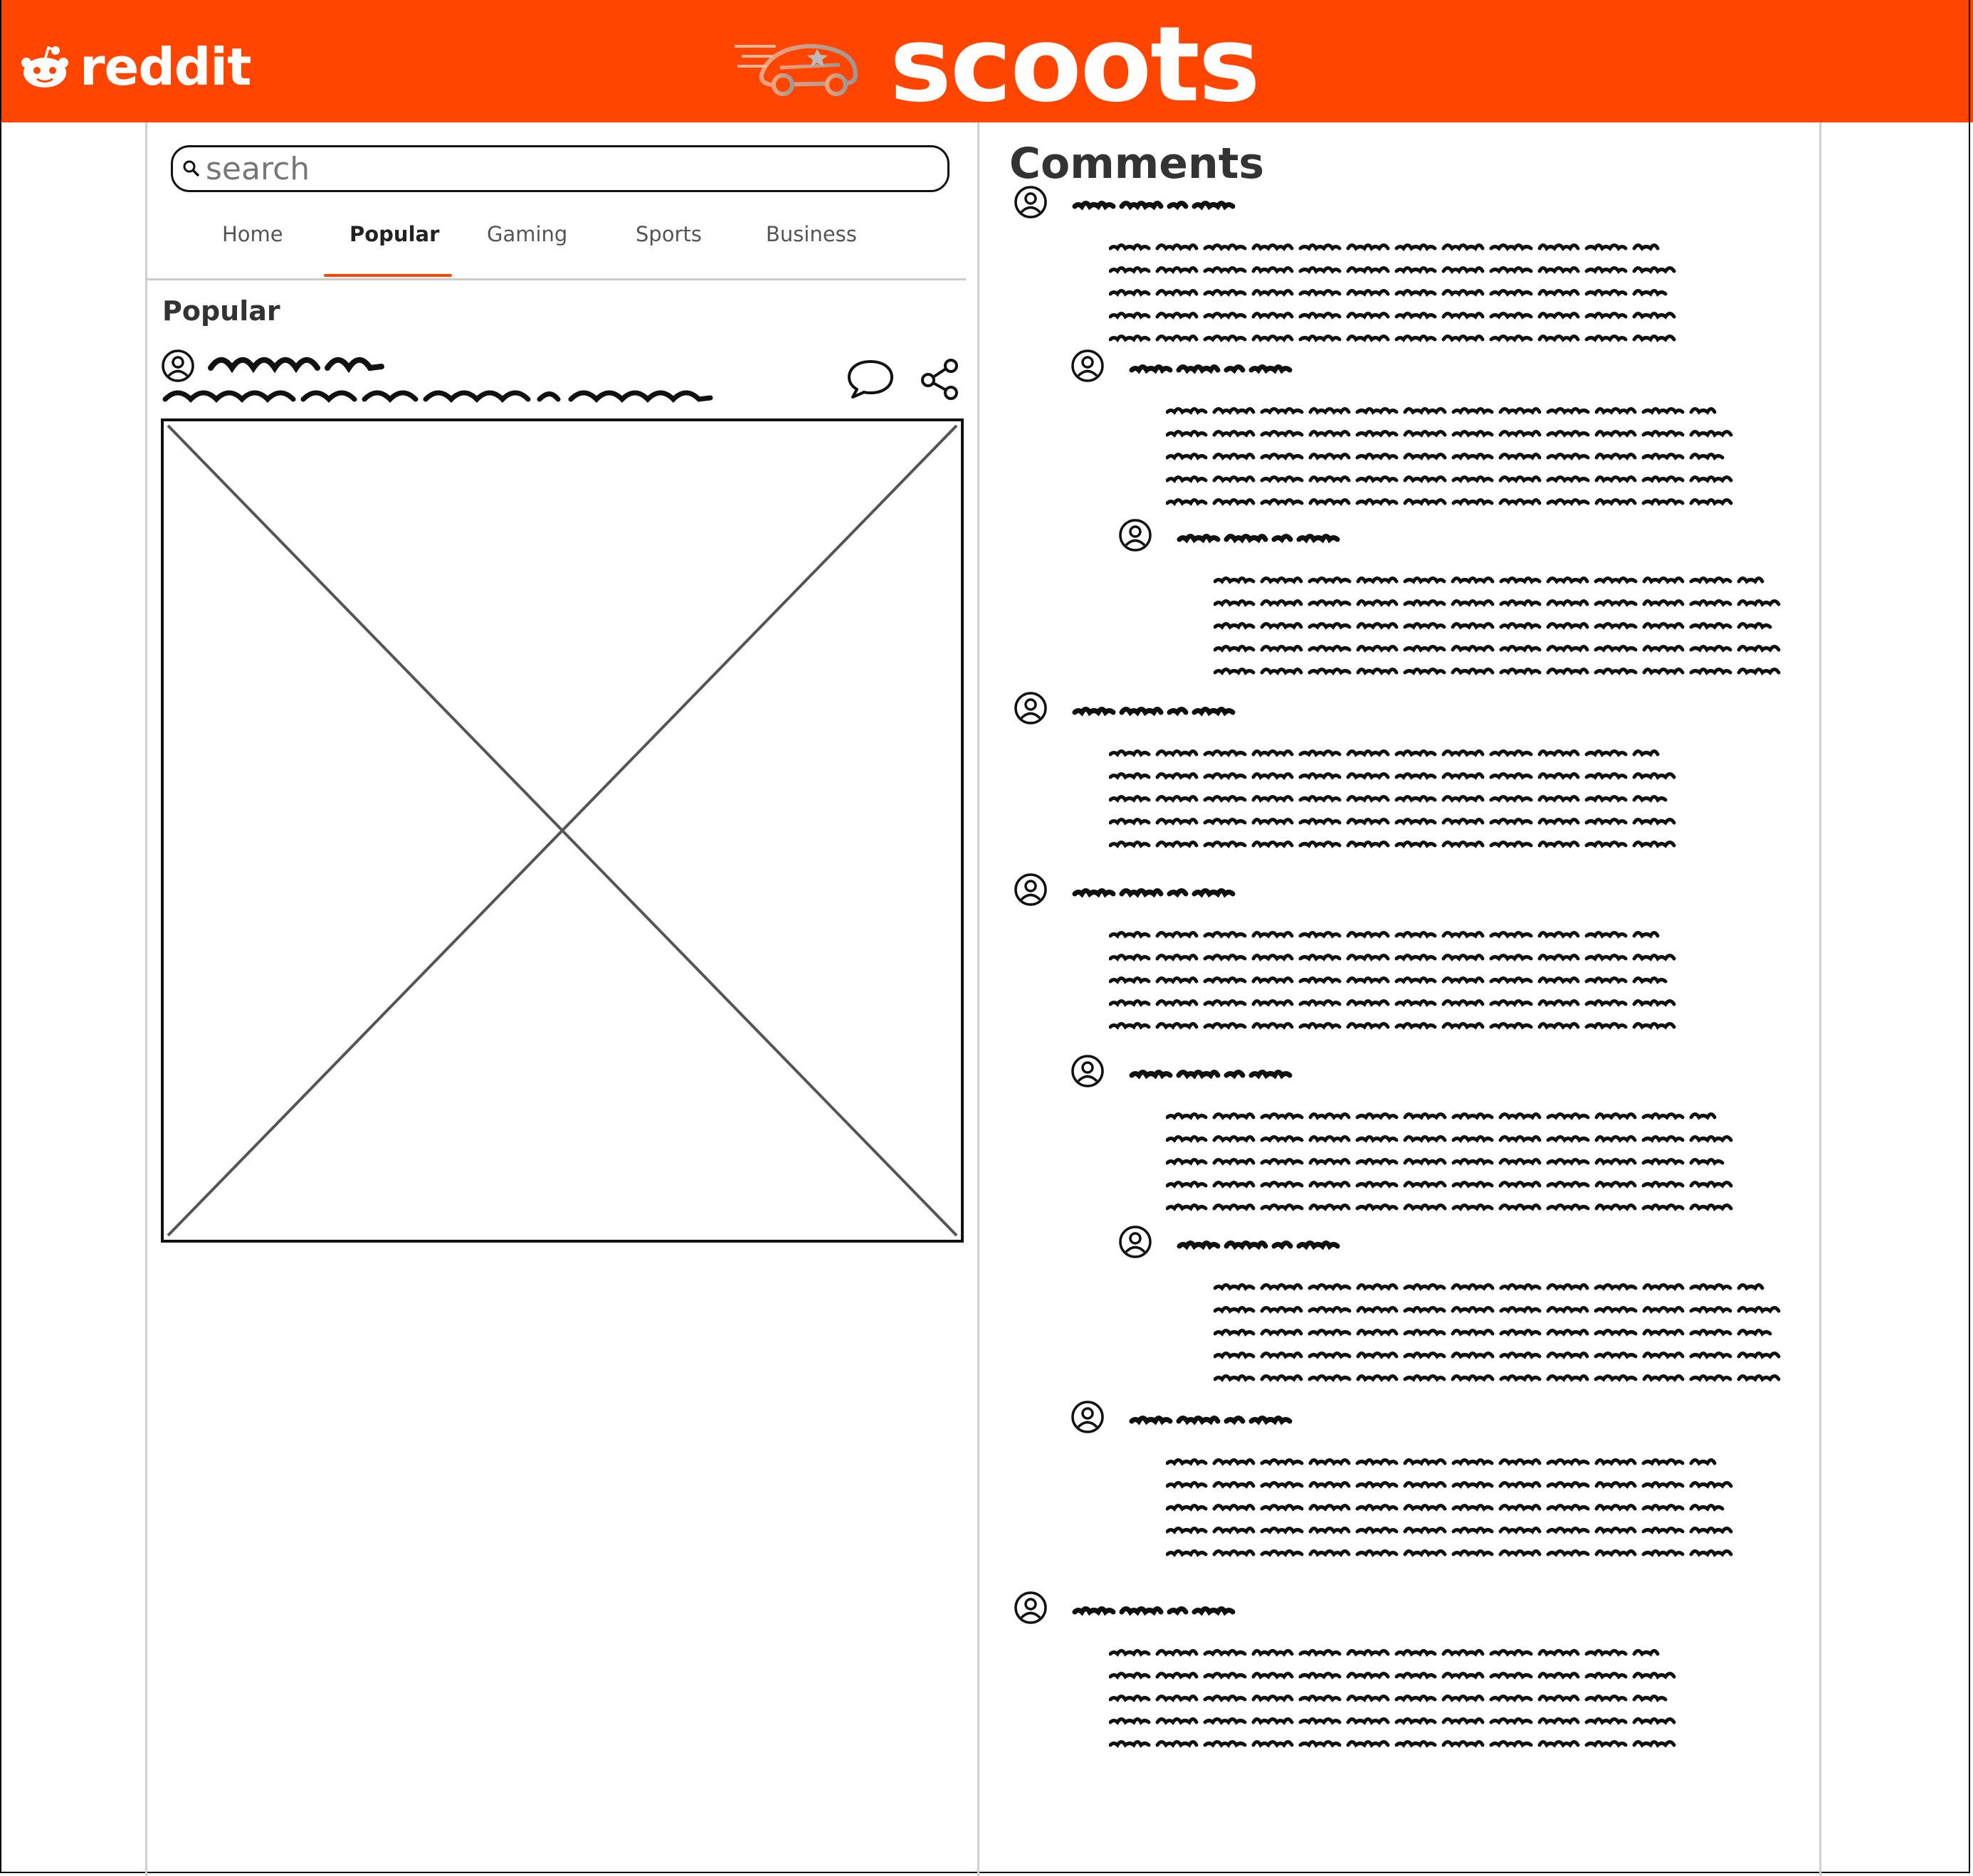 This screenshot has width=1973, height=1876. What do you see at coordinates (669, 234) in the screenshot?
I see `tab-sports: Sports` at bounding box center [669, 234].